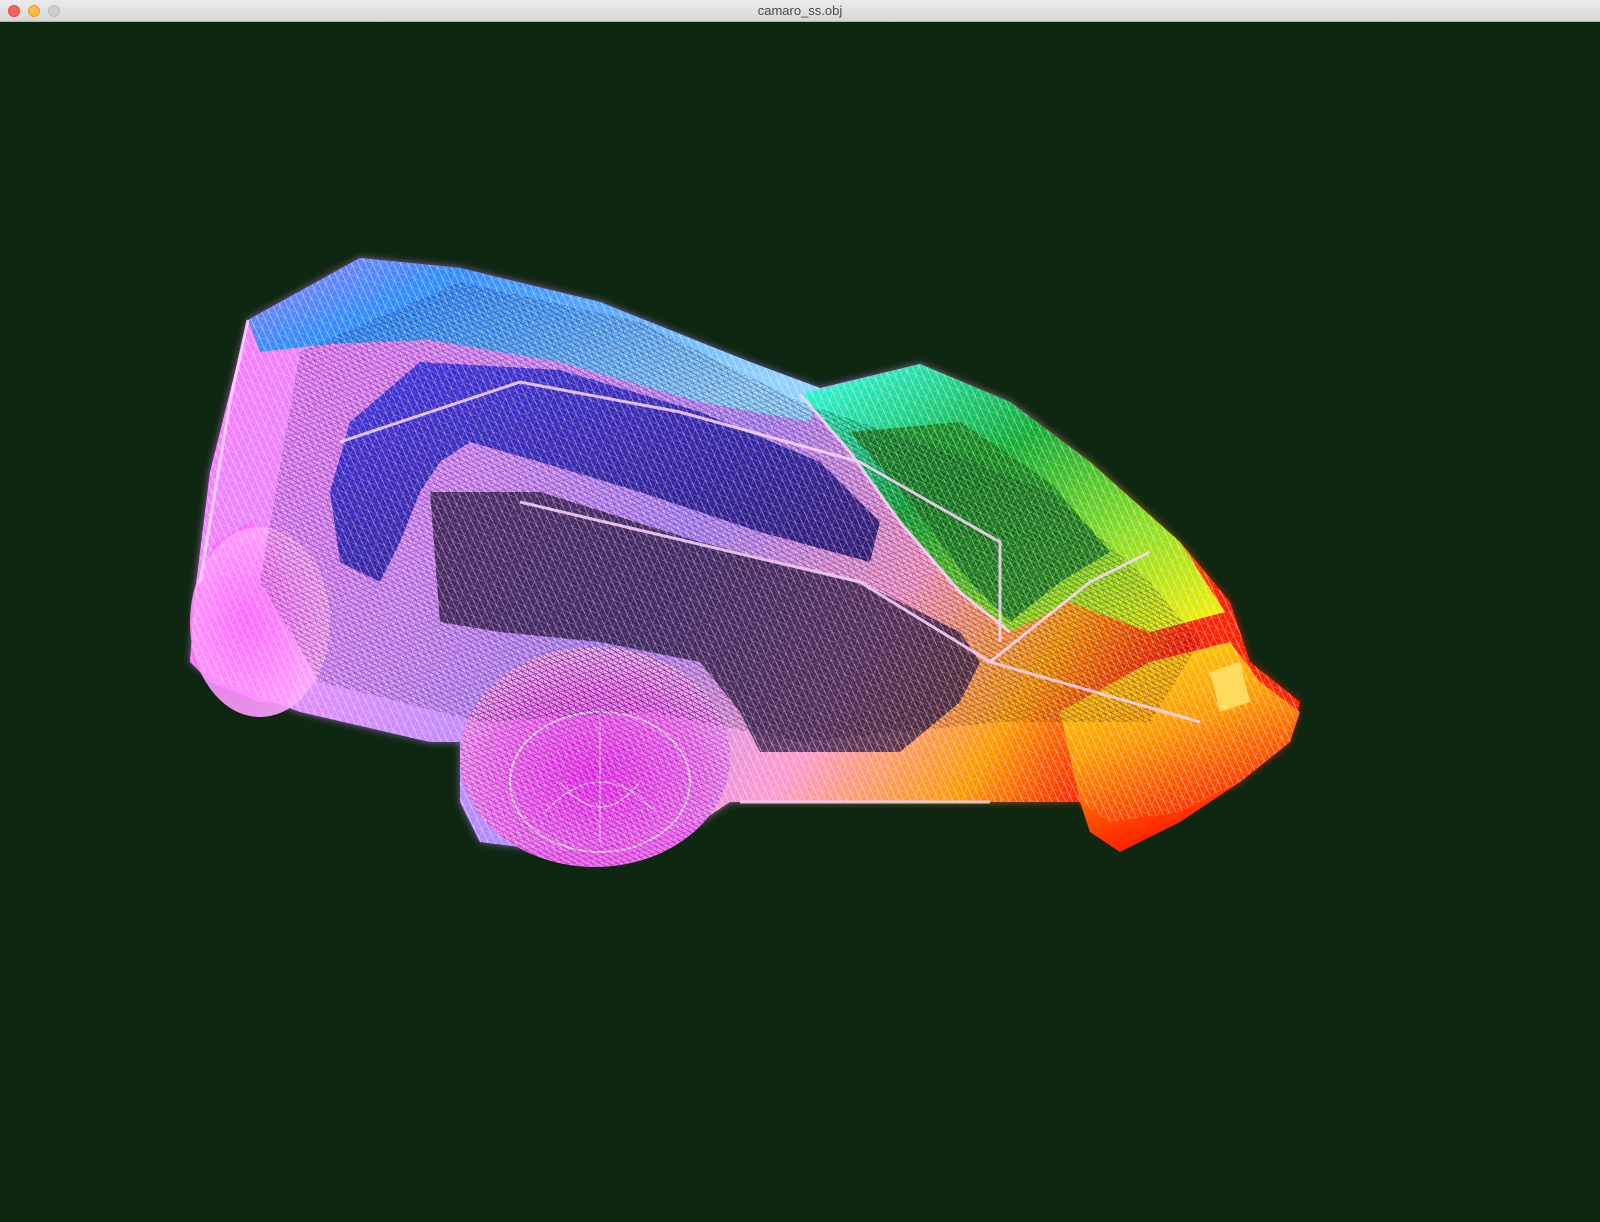 The image size is (1600, 1222). I want to click on window-title: camaro_ss.obj, so click(800, 10).